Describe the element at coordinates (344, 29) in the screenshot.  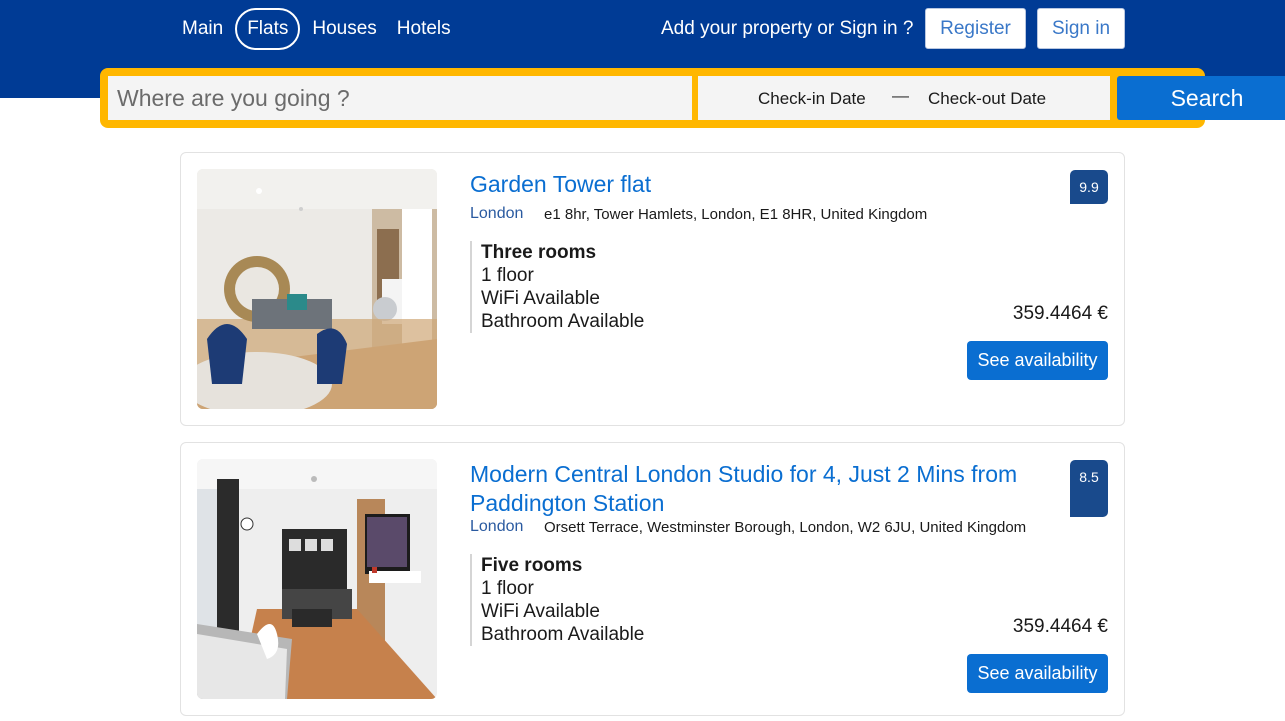
I see `nav-item-houses: Houses` at that location.